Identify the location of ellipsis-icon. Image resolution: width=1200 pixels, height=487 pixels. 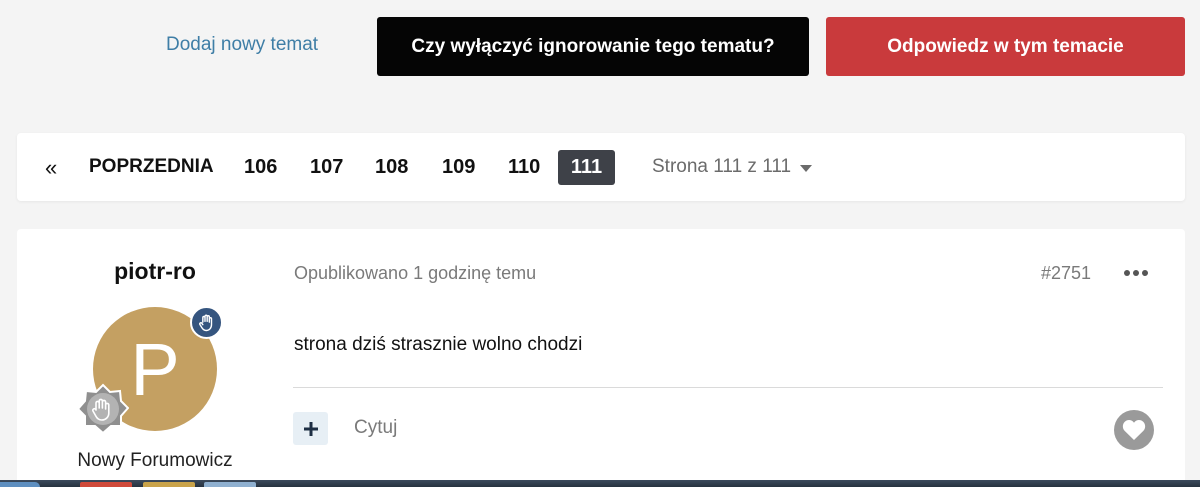
(1136, 273).